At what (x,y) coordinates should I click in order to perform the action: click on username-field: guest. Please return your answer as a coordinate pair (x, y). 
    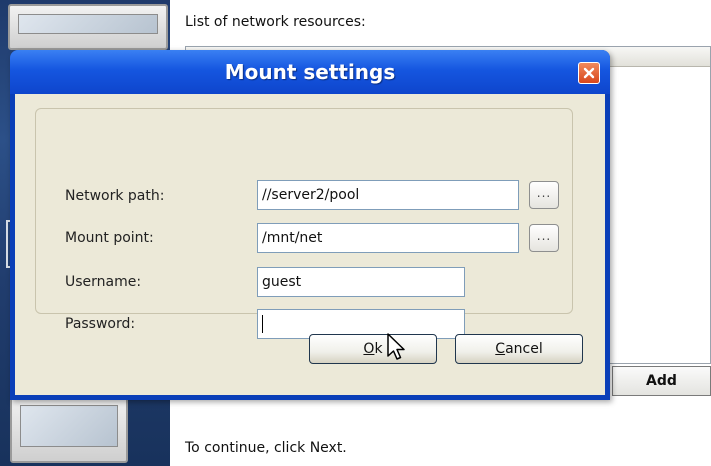
    Looking at the image, I should click on (361, 282).